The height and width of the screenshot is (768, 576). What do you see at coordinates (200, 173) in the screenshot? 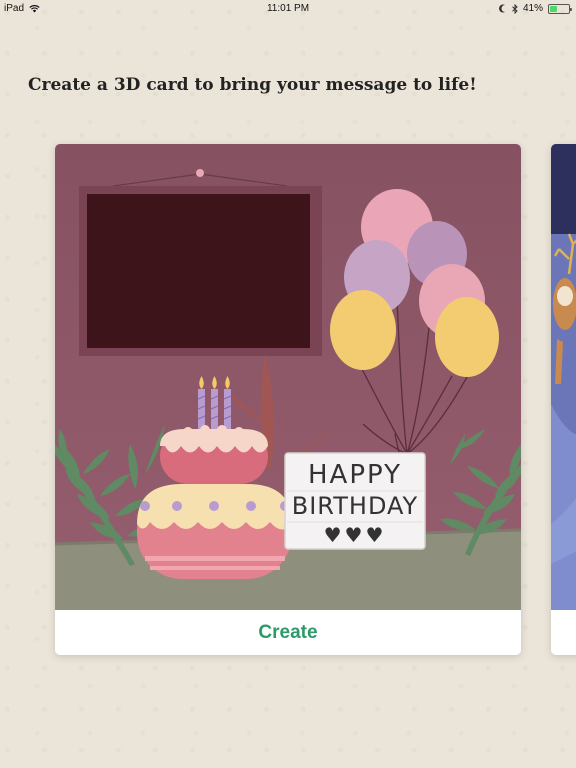
I see `frame-nail` at bounding box center [200, 173].